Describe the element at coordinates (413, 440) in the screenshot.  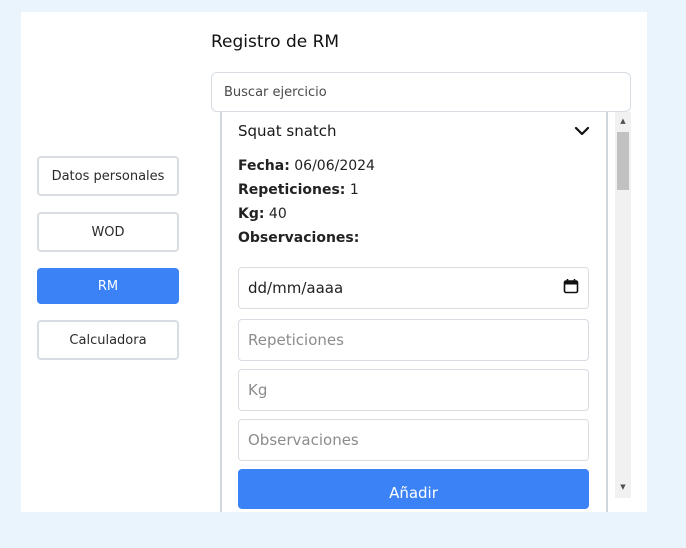
I see `observaciones-input: Observaciones` at that location.